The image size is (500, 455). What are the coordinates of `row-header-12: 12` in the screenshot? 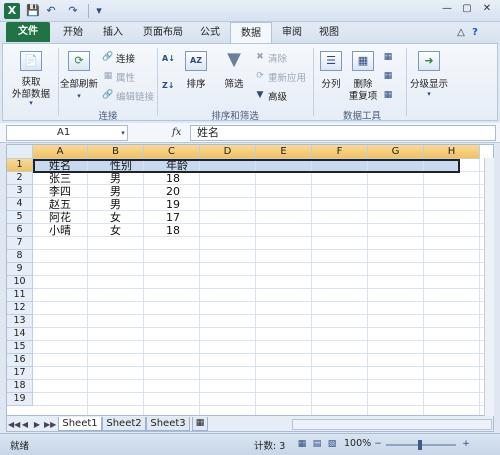 It's located at (20, 308).